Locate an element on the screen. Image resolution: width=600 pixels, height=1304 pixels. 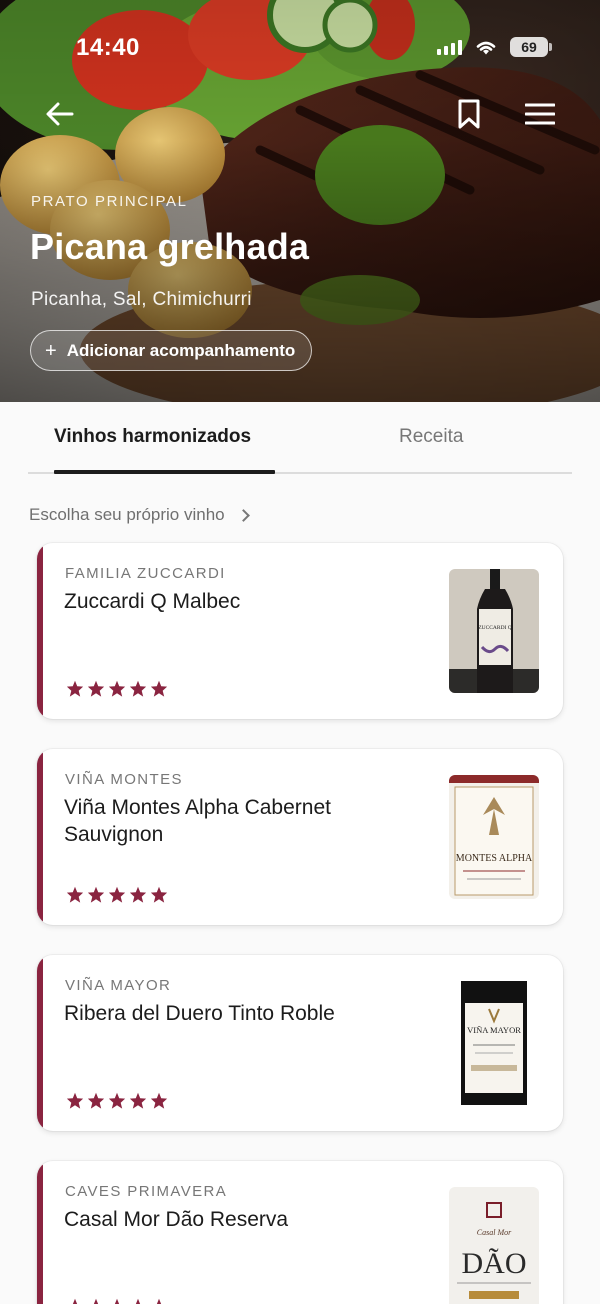
arrow-left-icon is located at coordinates (60, 114).